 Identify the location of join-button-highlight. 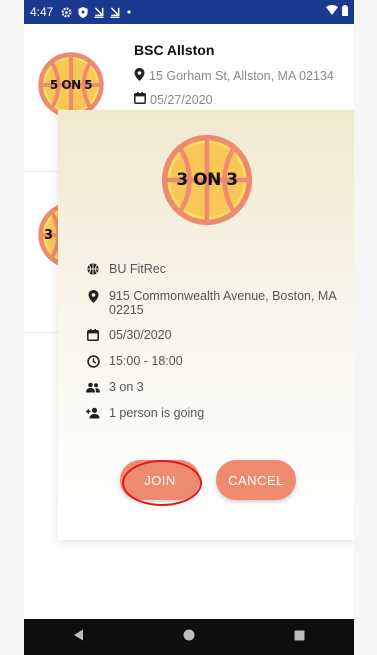
(162, 483).